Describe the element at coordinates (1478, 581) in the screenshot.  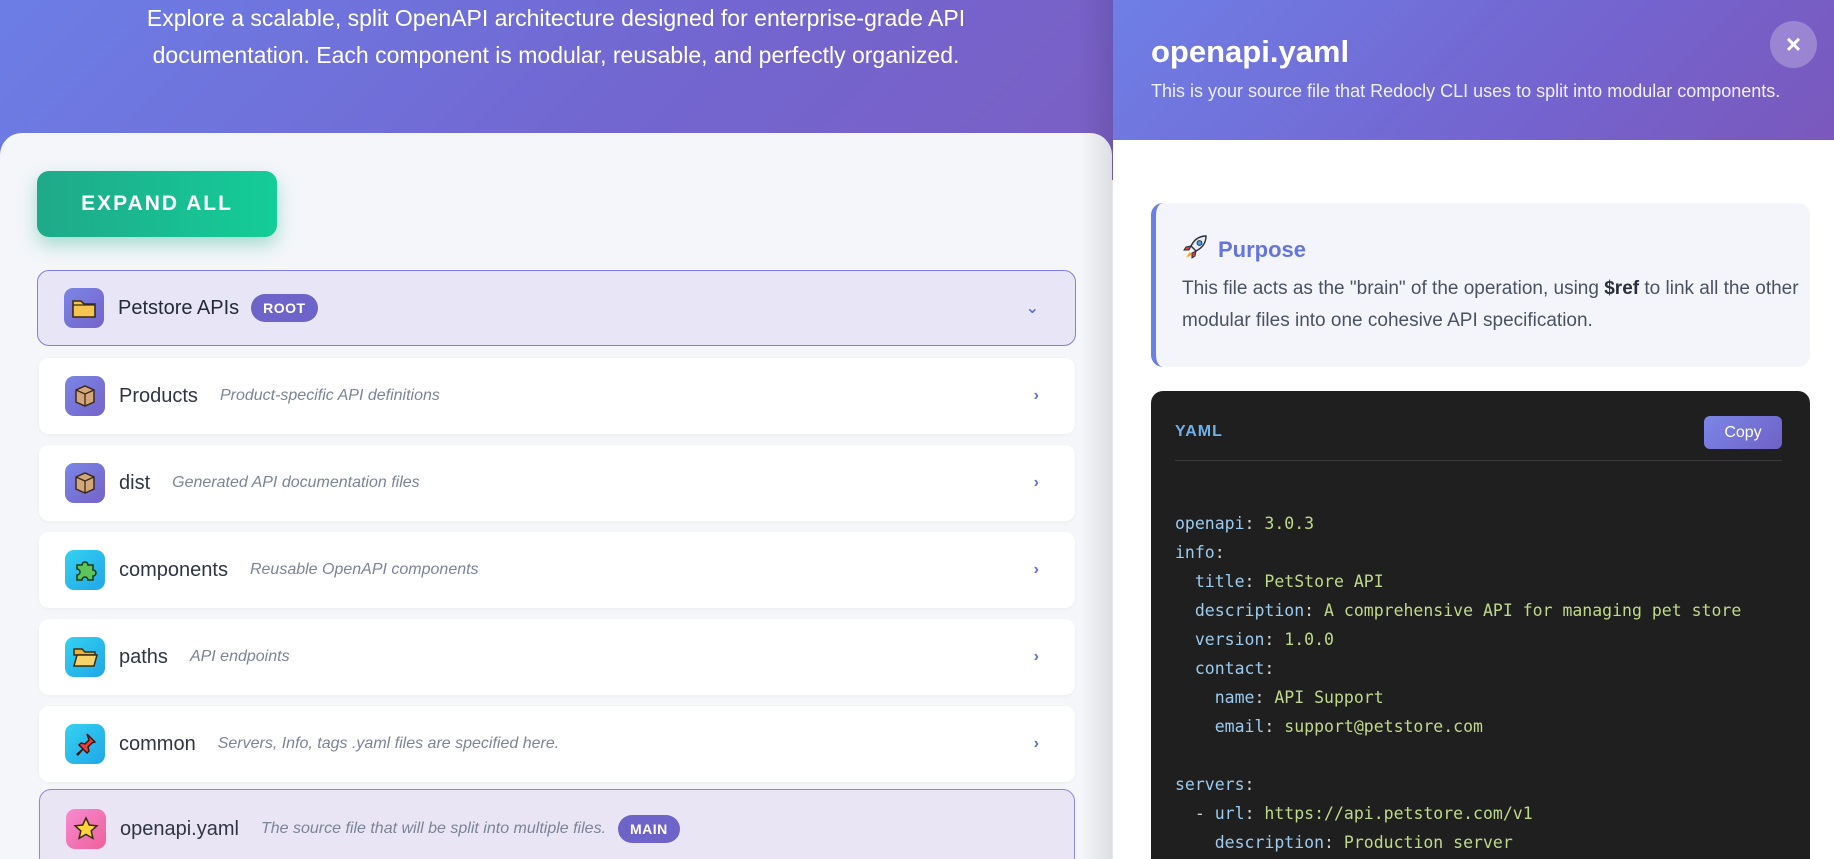
I see `code-line: title: PetStore API` at that location.